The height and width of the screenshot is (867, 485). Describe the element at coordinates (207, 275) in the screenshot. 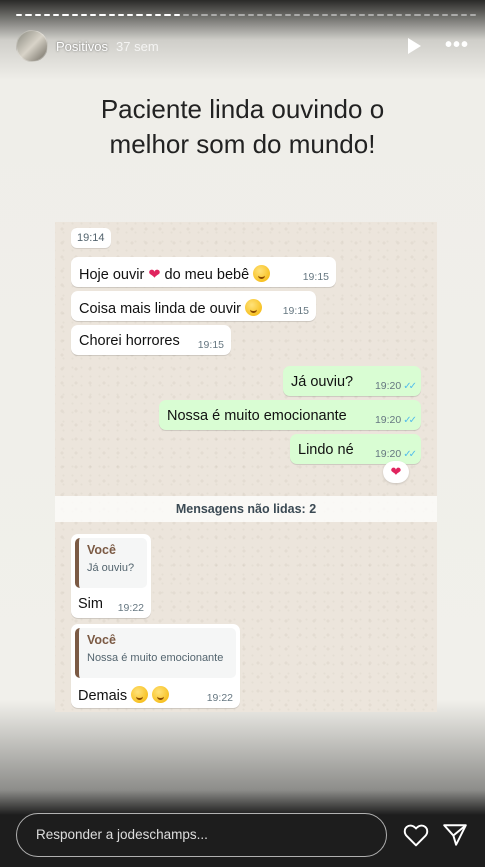

I see `message-text: do meu bebê` at that location.